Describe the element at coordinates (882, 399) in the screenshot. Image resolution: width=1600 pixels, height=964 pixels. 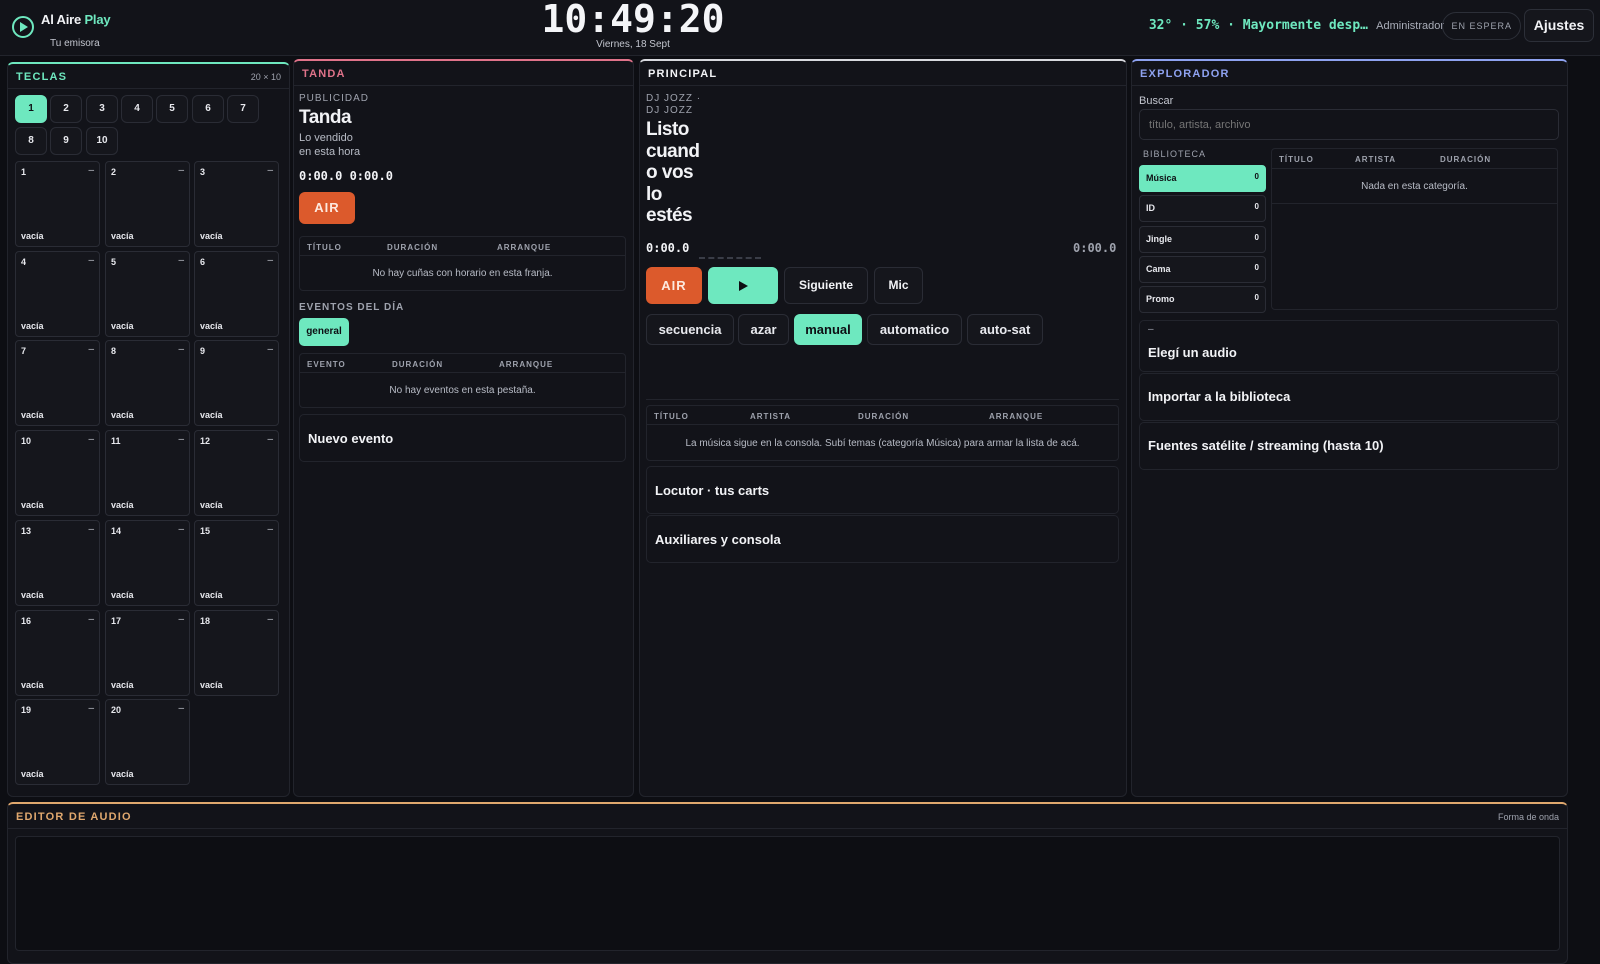
I see `divider` at that location.